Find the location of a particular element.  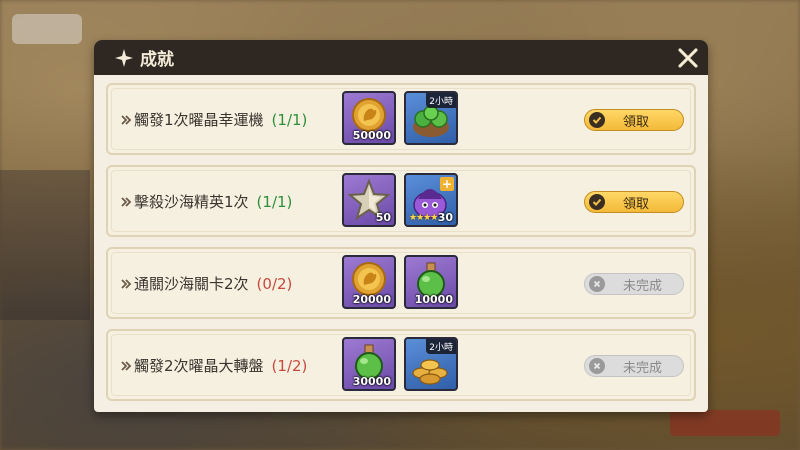

achievement-label: 擊殺沙海精英1次 (1/1) is located at coordinates (206, 201).